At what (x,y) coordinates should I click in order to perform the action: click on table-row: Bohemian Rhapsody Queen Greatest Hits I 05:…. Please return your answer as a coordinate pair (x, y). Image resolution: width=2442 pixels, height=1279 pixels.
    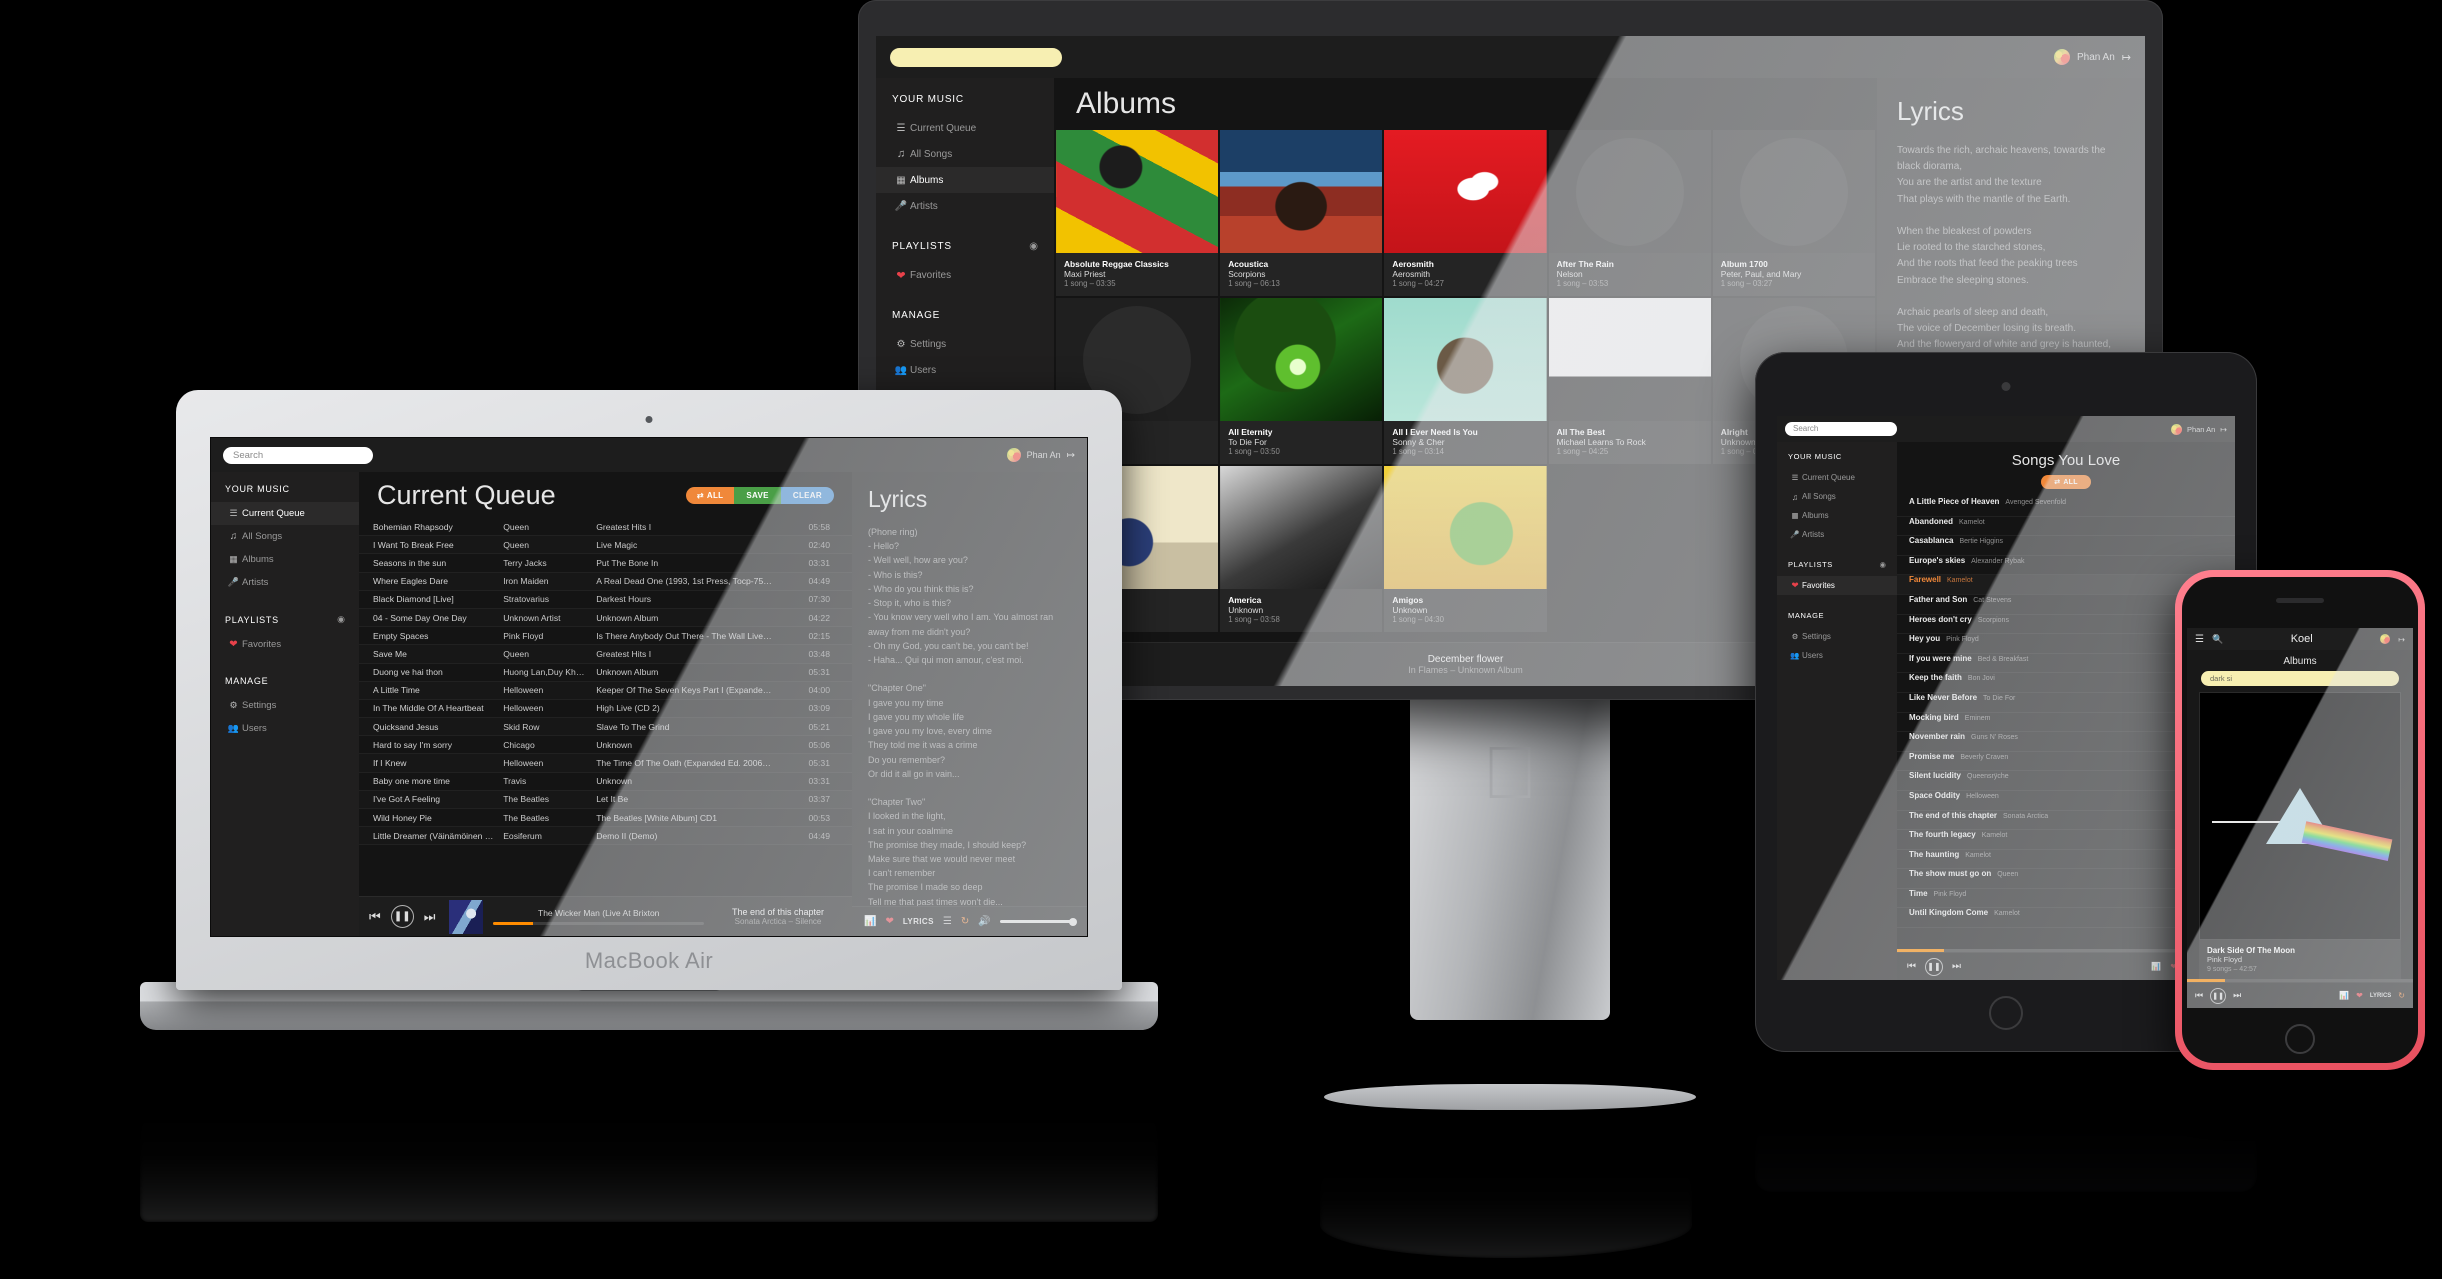
    Looking at the image, I should click on (605, 527).